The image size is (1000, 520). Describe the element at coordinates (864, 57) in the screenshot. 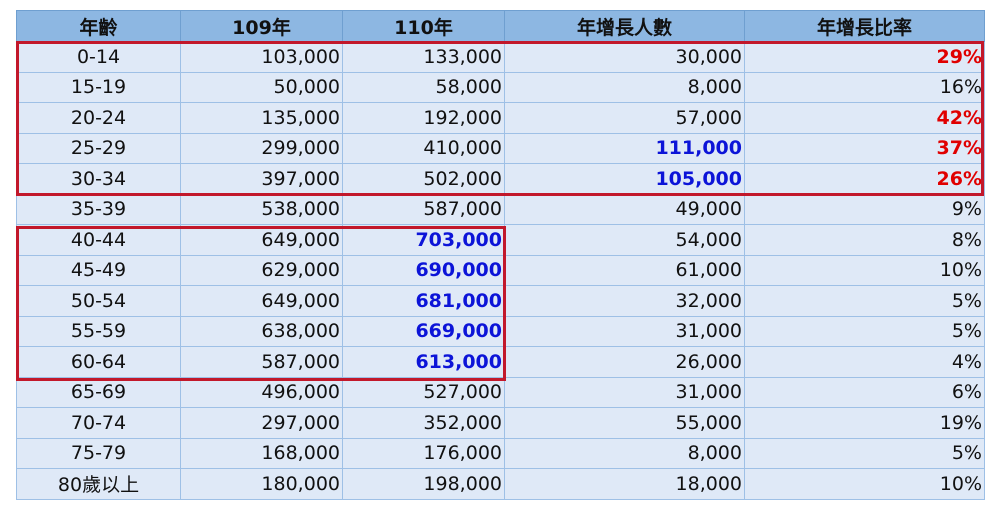

I see `growth-rate-cell: 29%` at that location.